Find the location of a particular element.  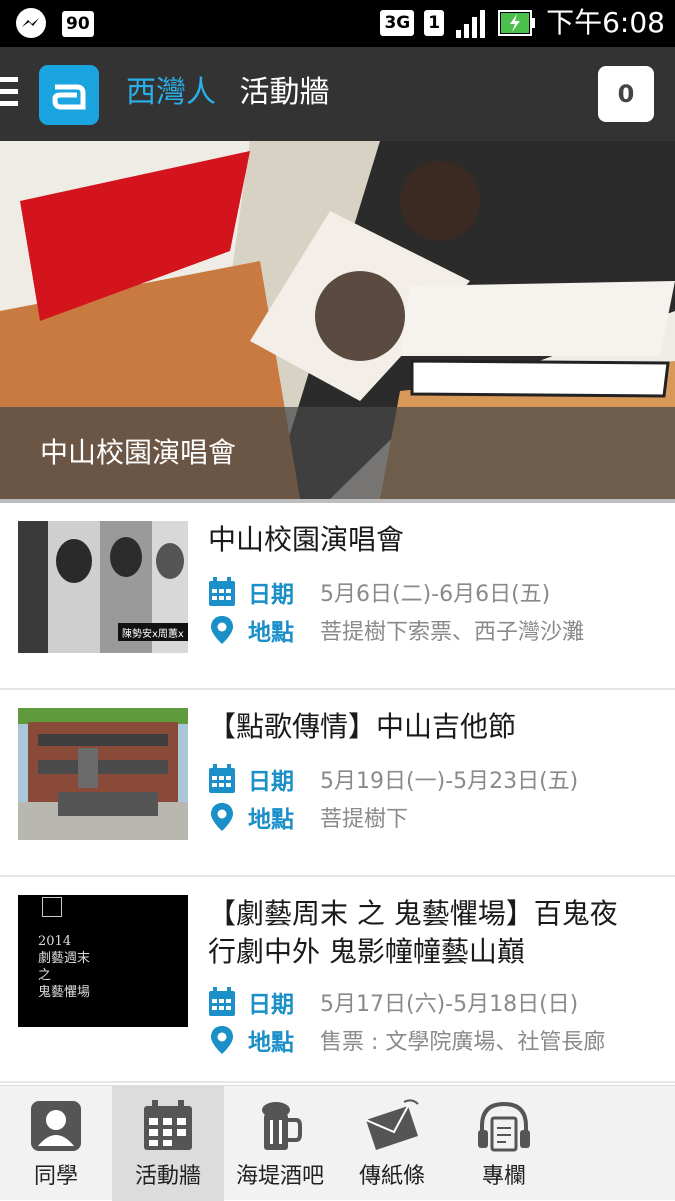

thumbnail-frame-icon is located at coordinates (52, 907).